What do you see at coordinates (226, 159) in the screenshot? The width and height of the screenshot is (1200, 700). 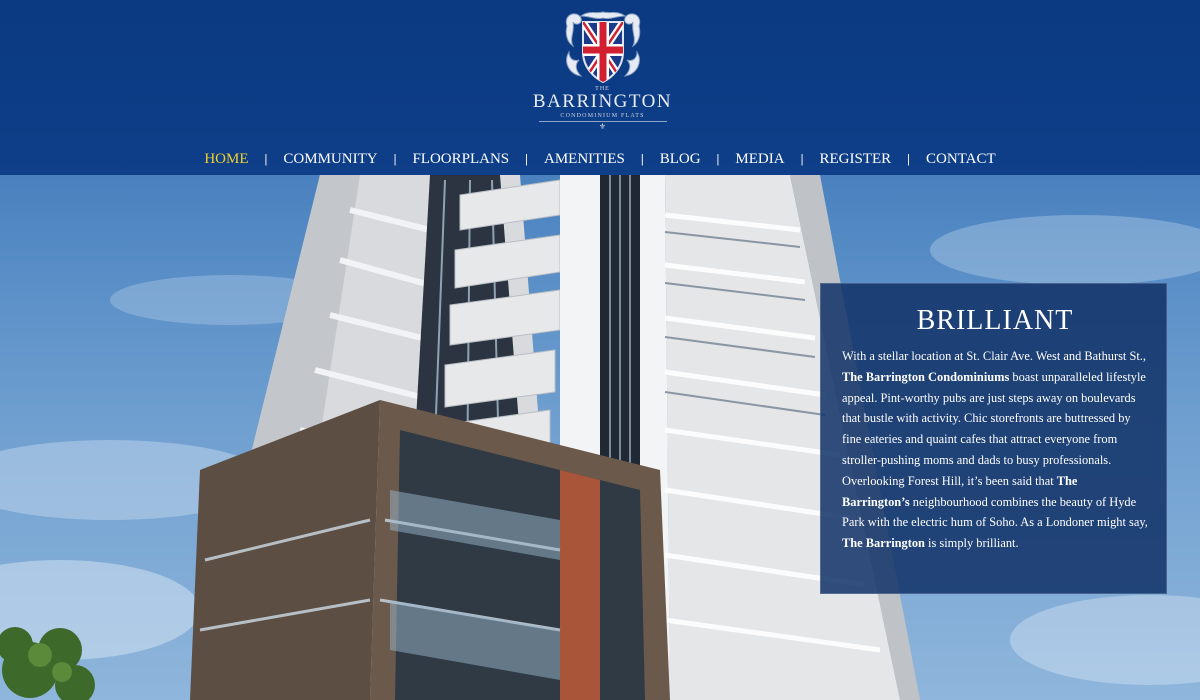 I see `nav-home: HOME` at bounding box center [226, 159].